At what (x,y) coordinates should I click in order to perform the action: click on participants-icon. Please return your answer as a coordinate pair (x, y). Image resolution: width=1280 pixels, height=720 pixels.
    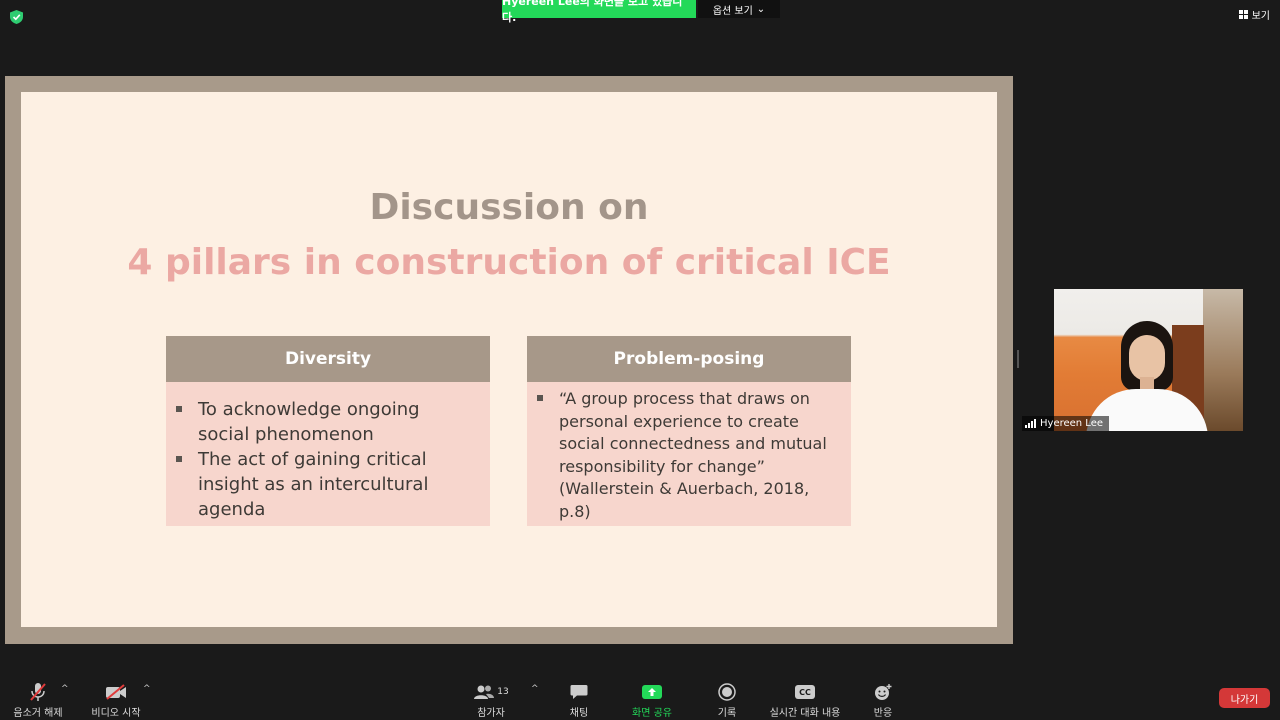
    Looking at the image, I should click on (484, 692).